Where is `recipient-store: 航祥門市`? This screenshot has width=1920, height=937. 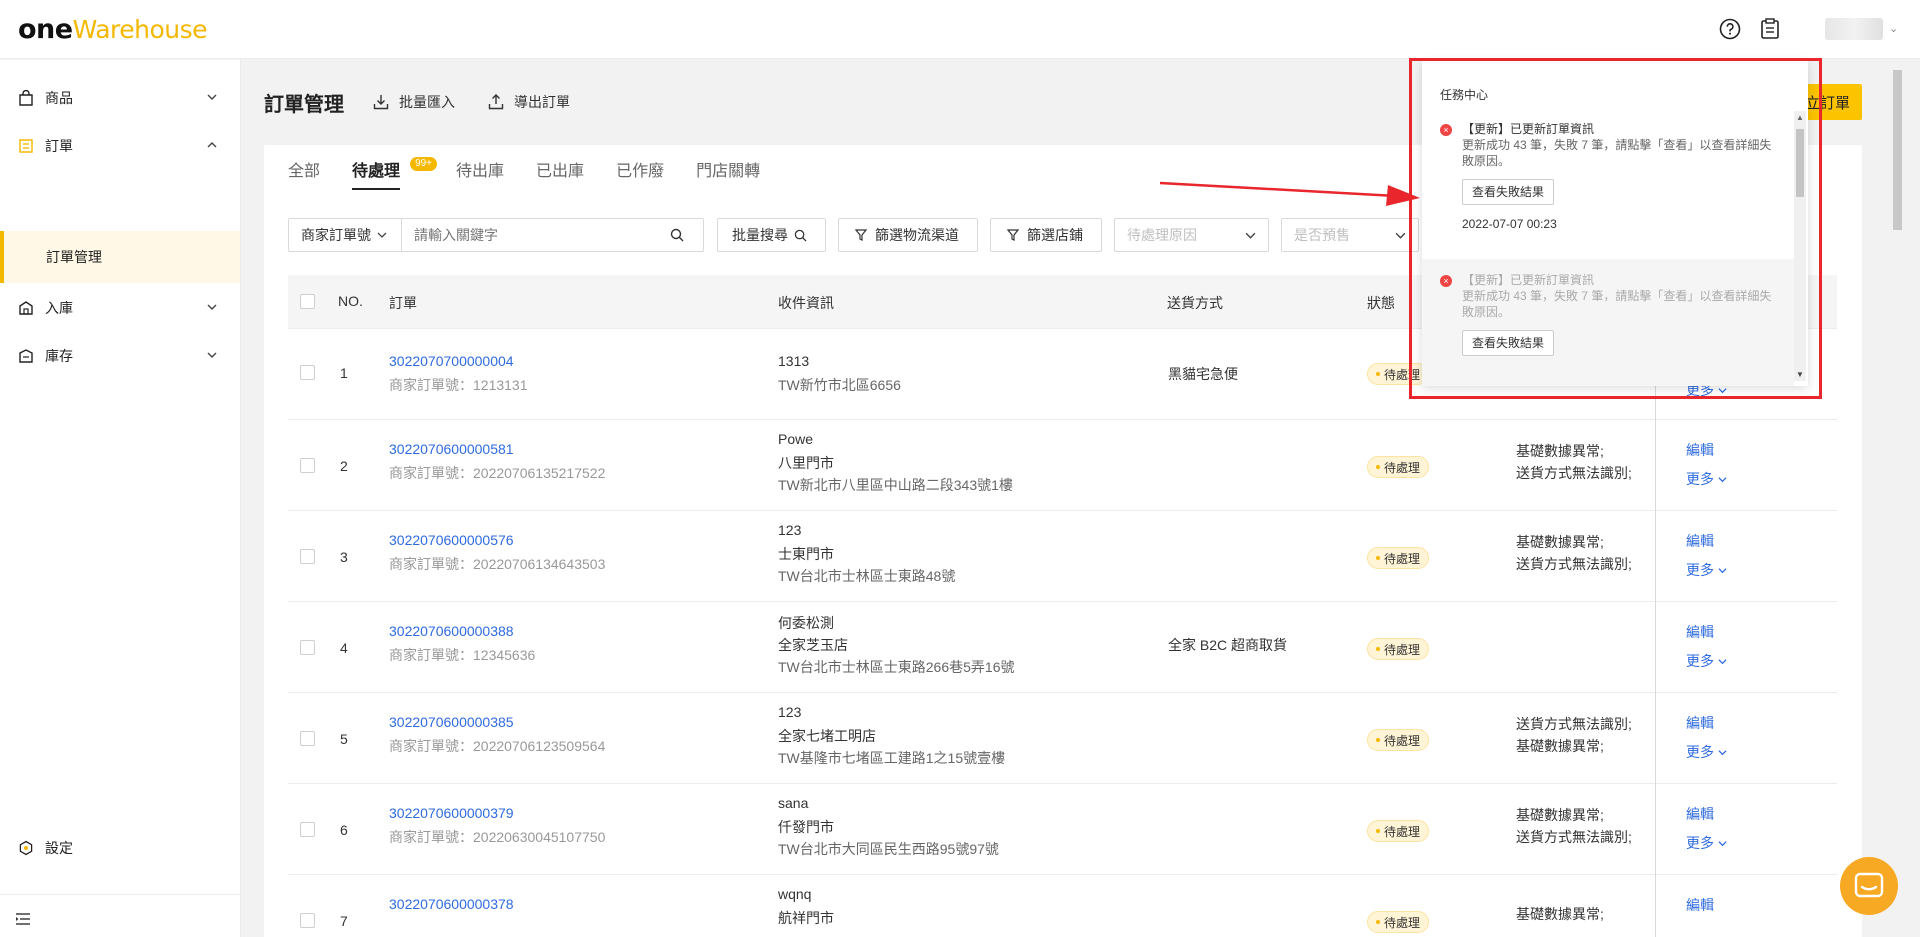 recipient-store: 航祥門市 is located at coordinates (806, 918).